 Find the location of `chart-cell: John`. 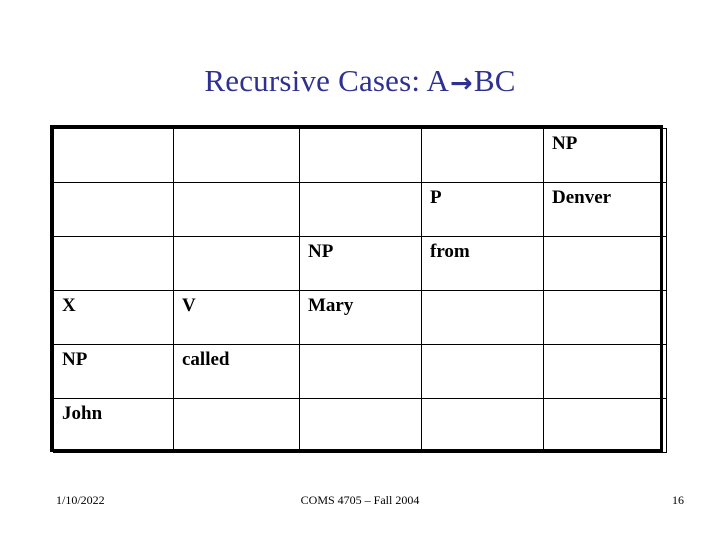

chart-cell: John is located at coordinates (113, 425).